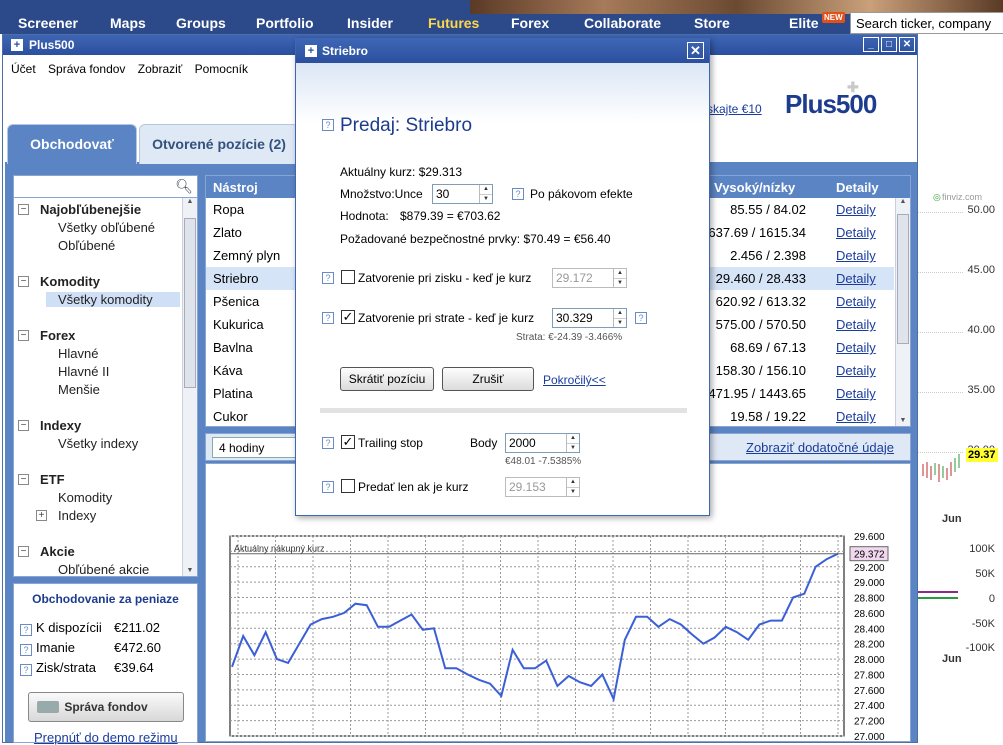 This screenshot has width=1003, height=745. I want to click on ticker-search-input: Search ticker, company, so click(926, 23).